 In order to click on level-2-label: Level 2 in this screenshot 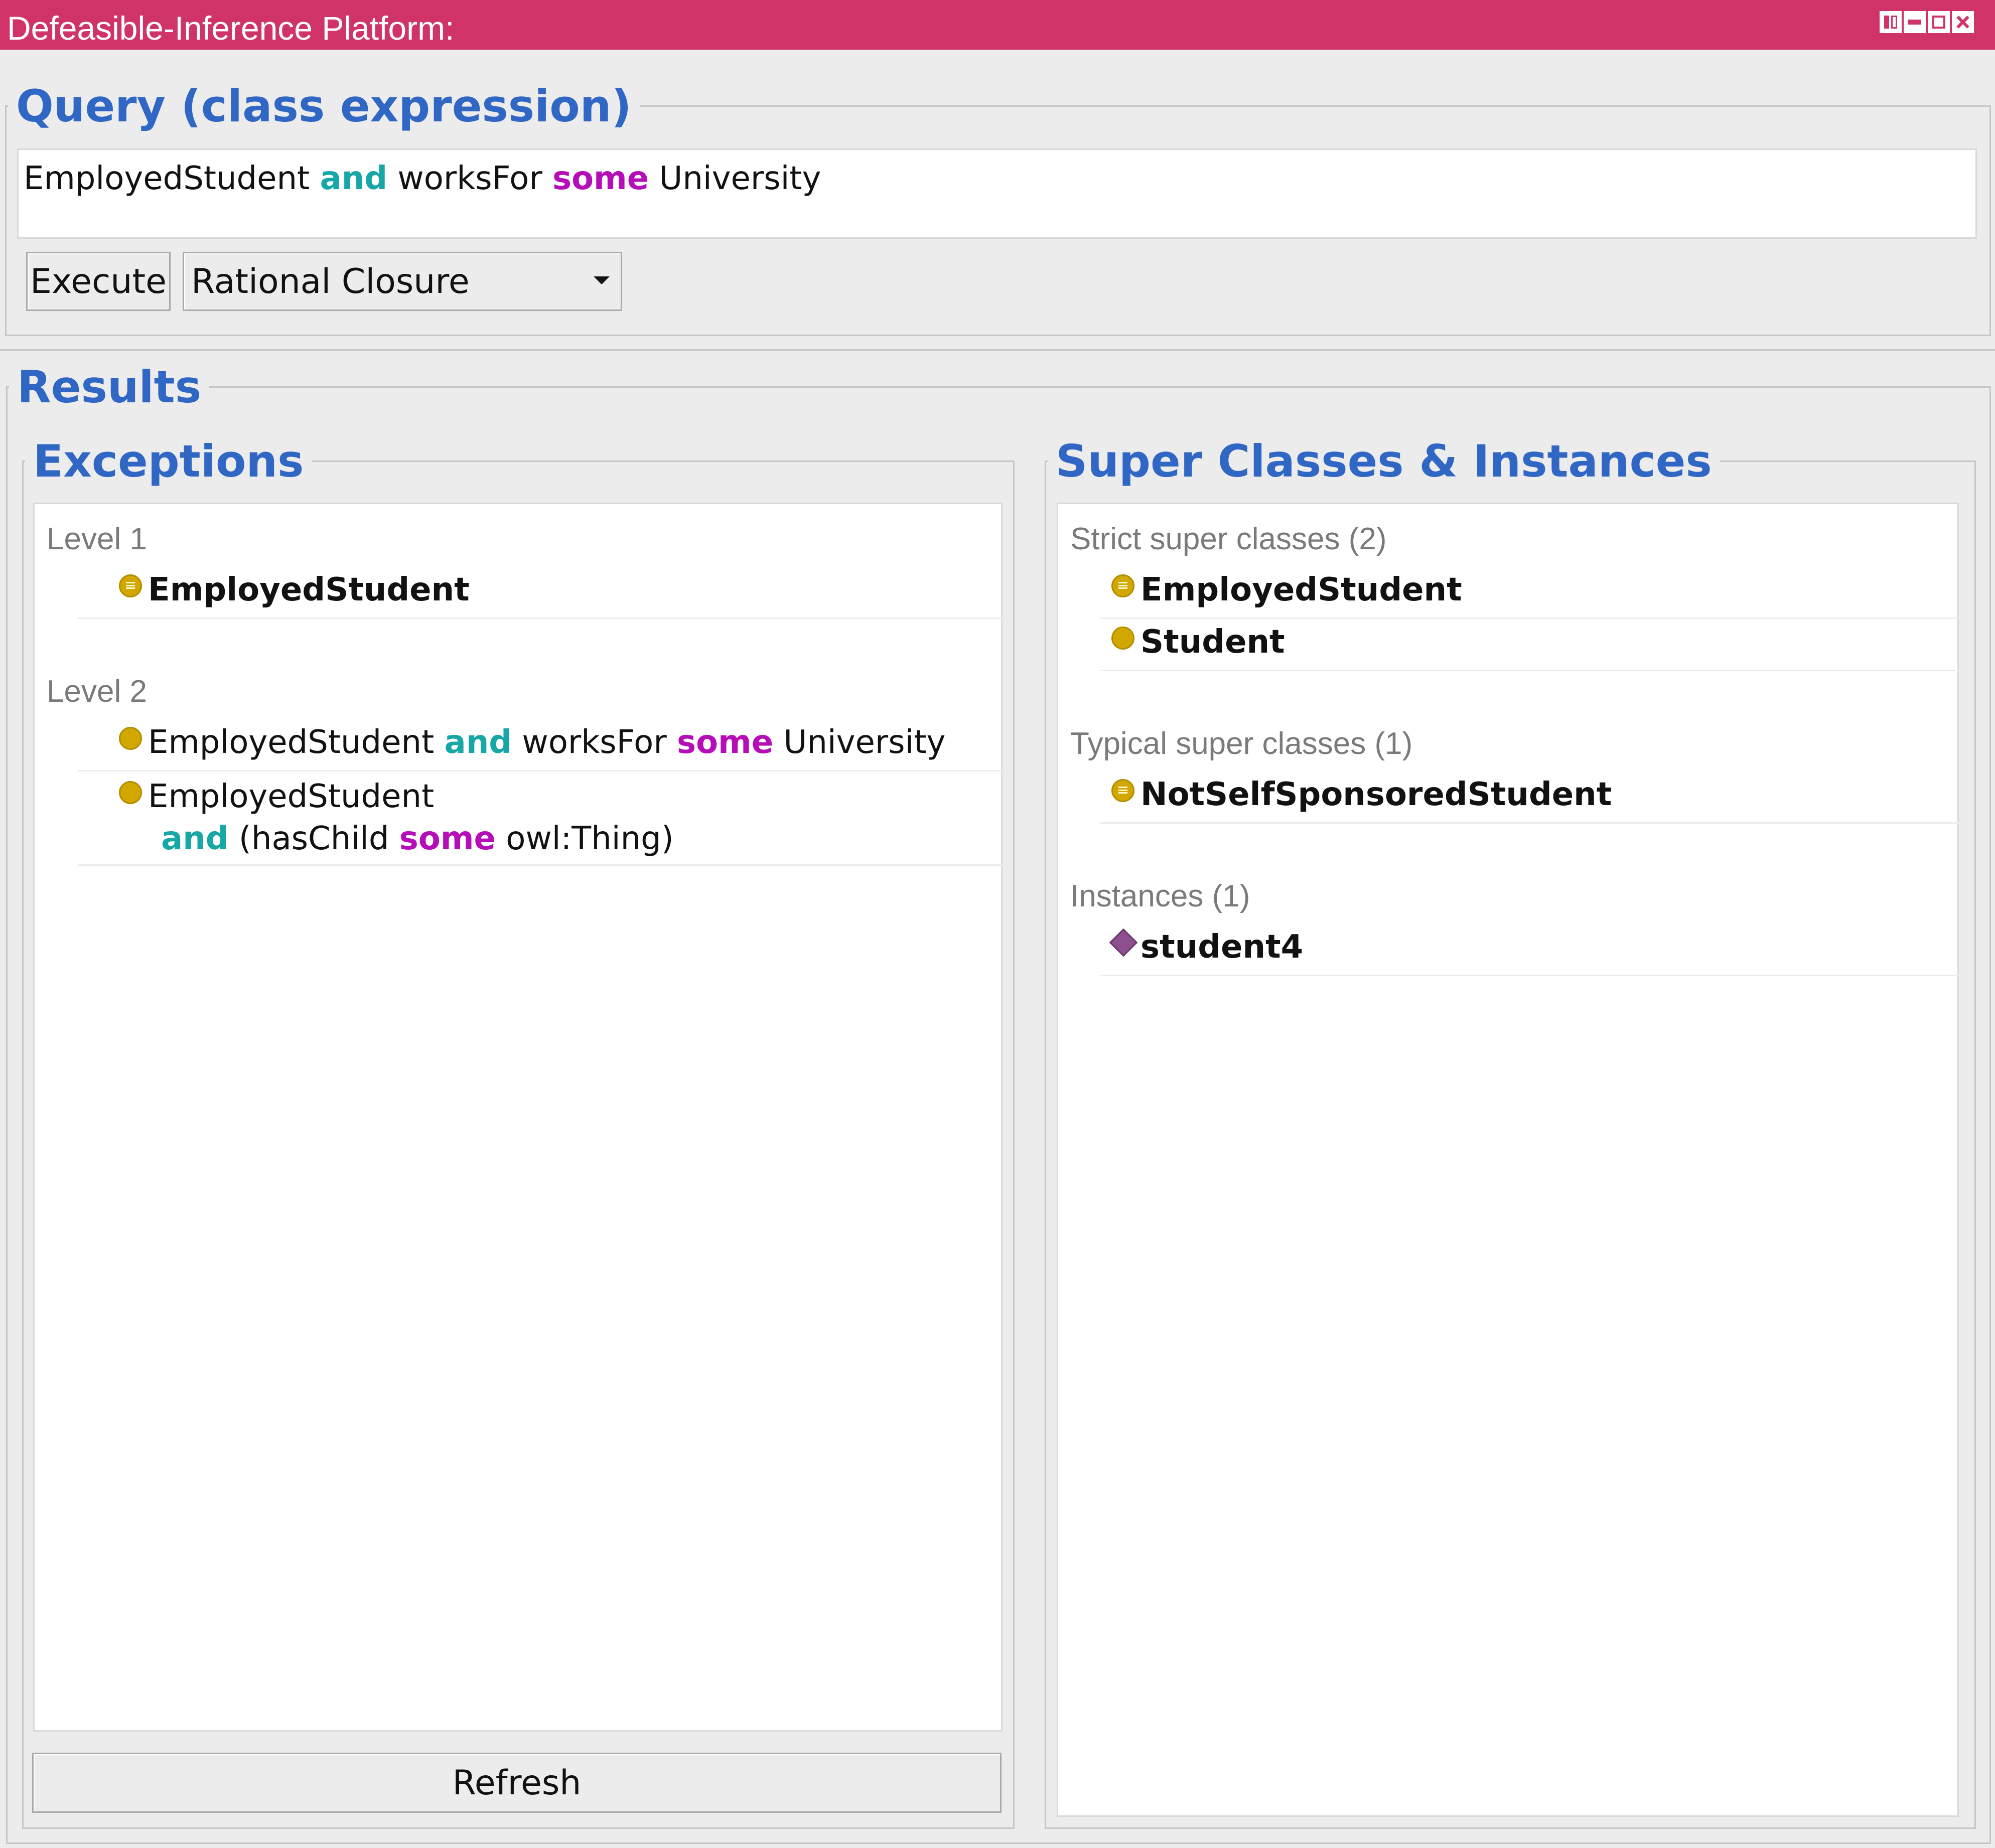, I will do `click(97, 691)`.